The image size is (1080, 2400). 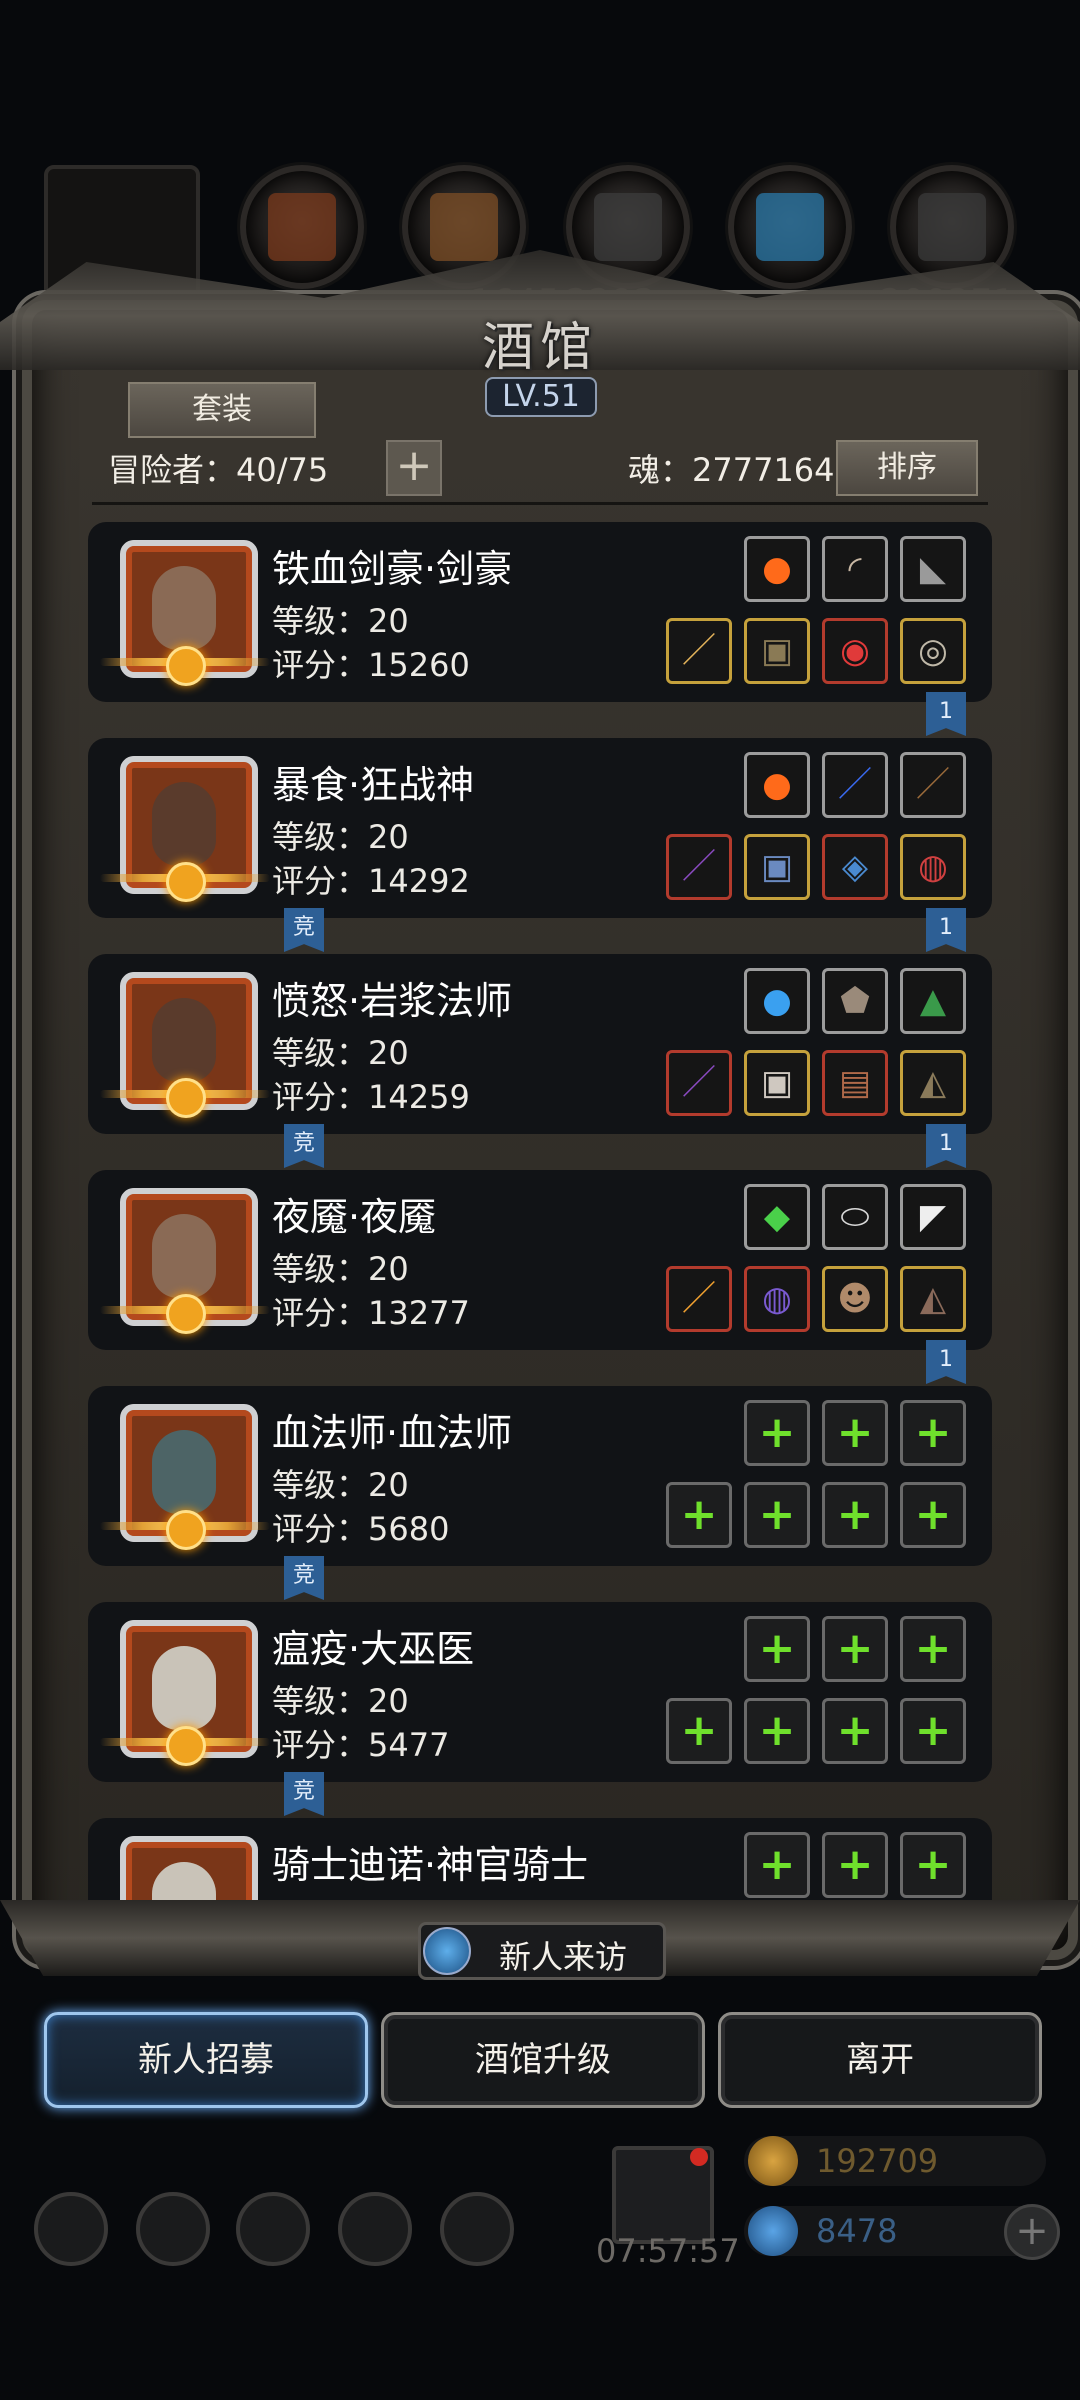 I want to click on hero-name: 血法师·血法师, so click(x=392, y=1433).